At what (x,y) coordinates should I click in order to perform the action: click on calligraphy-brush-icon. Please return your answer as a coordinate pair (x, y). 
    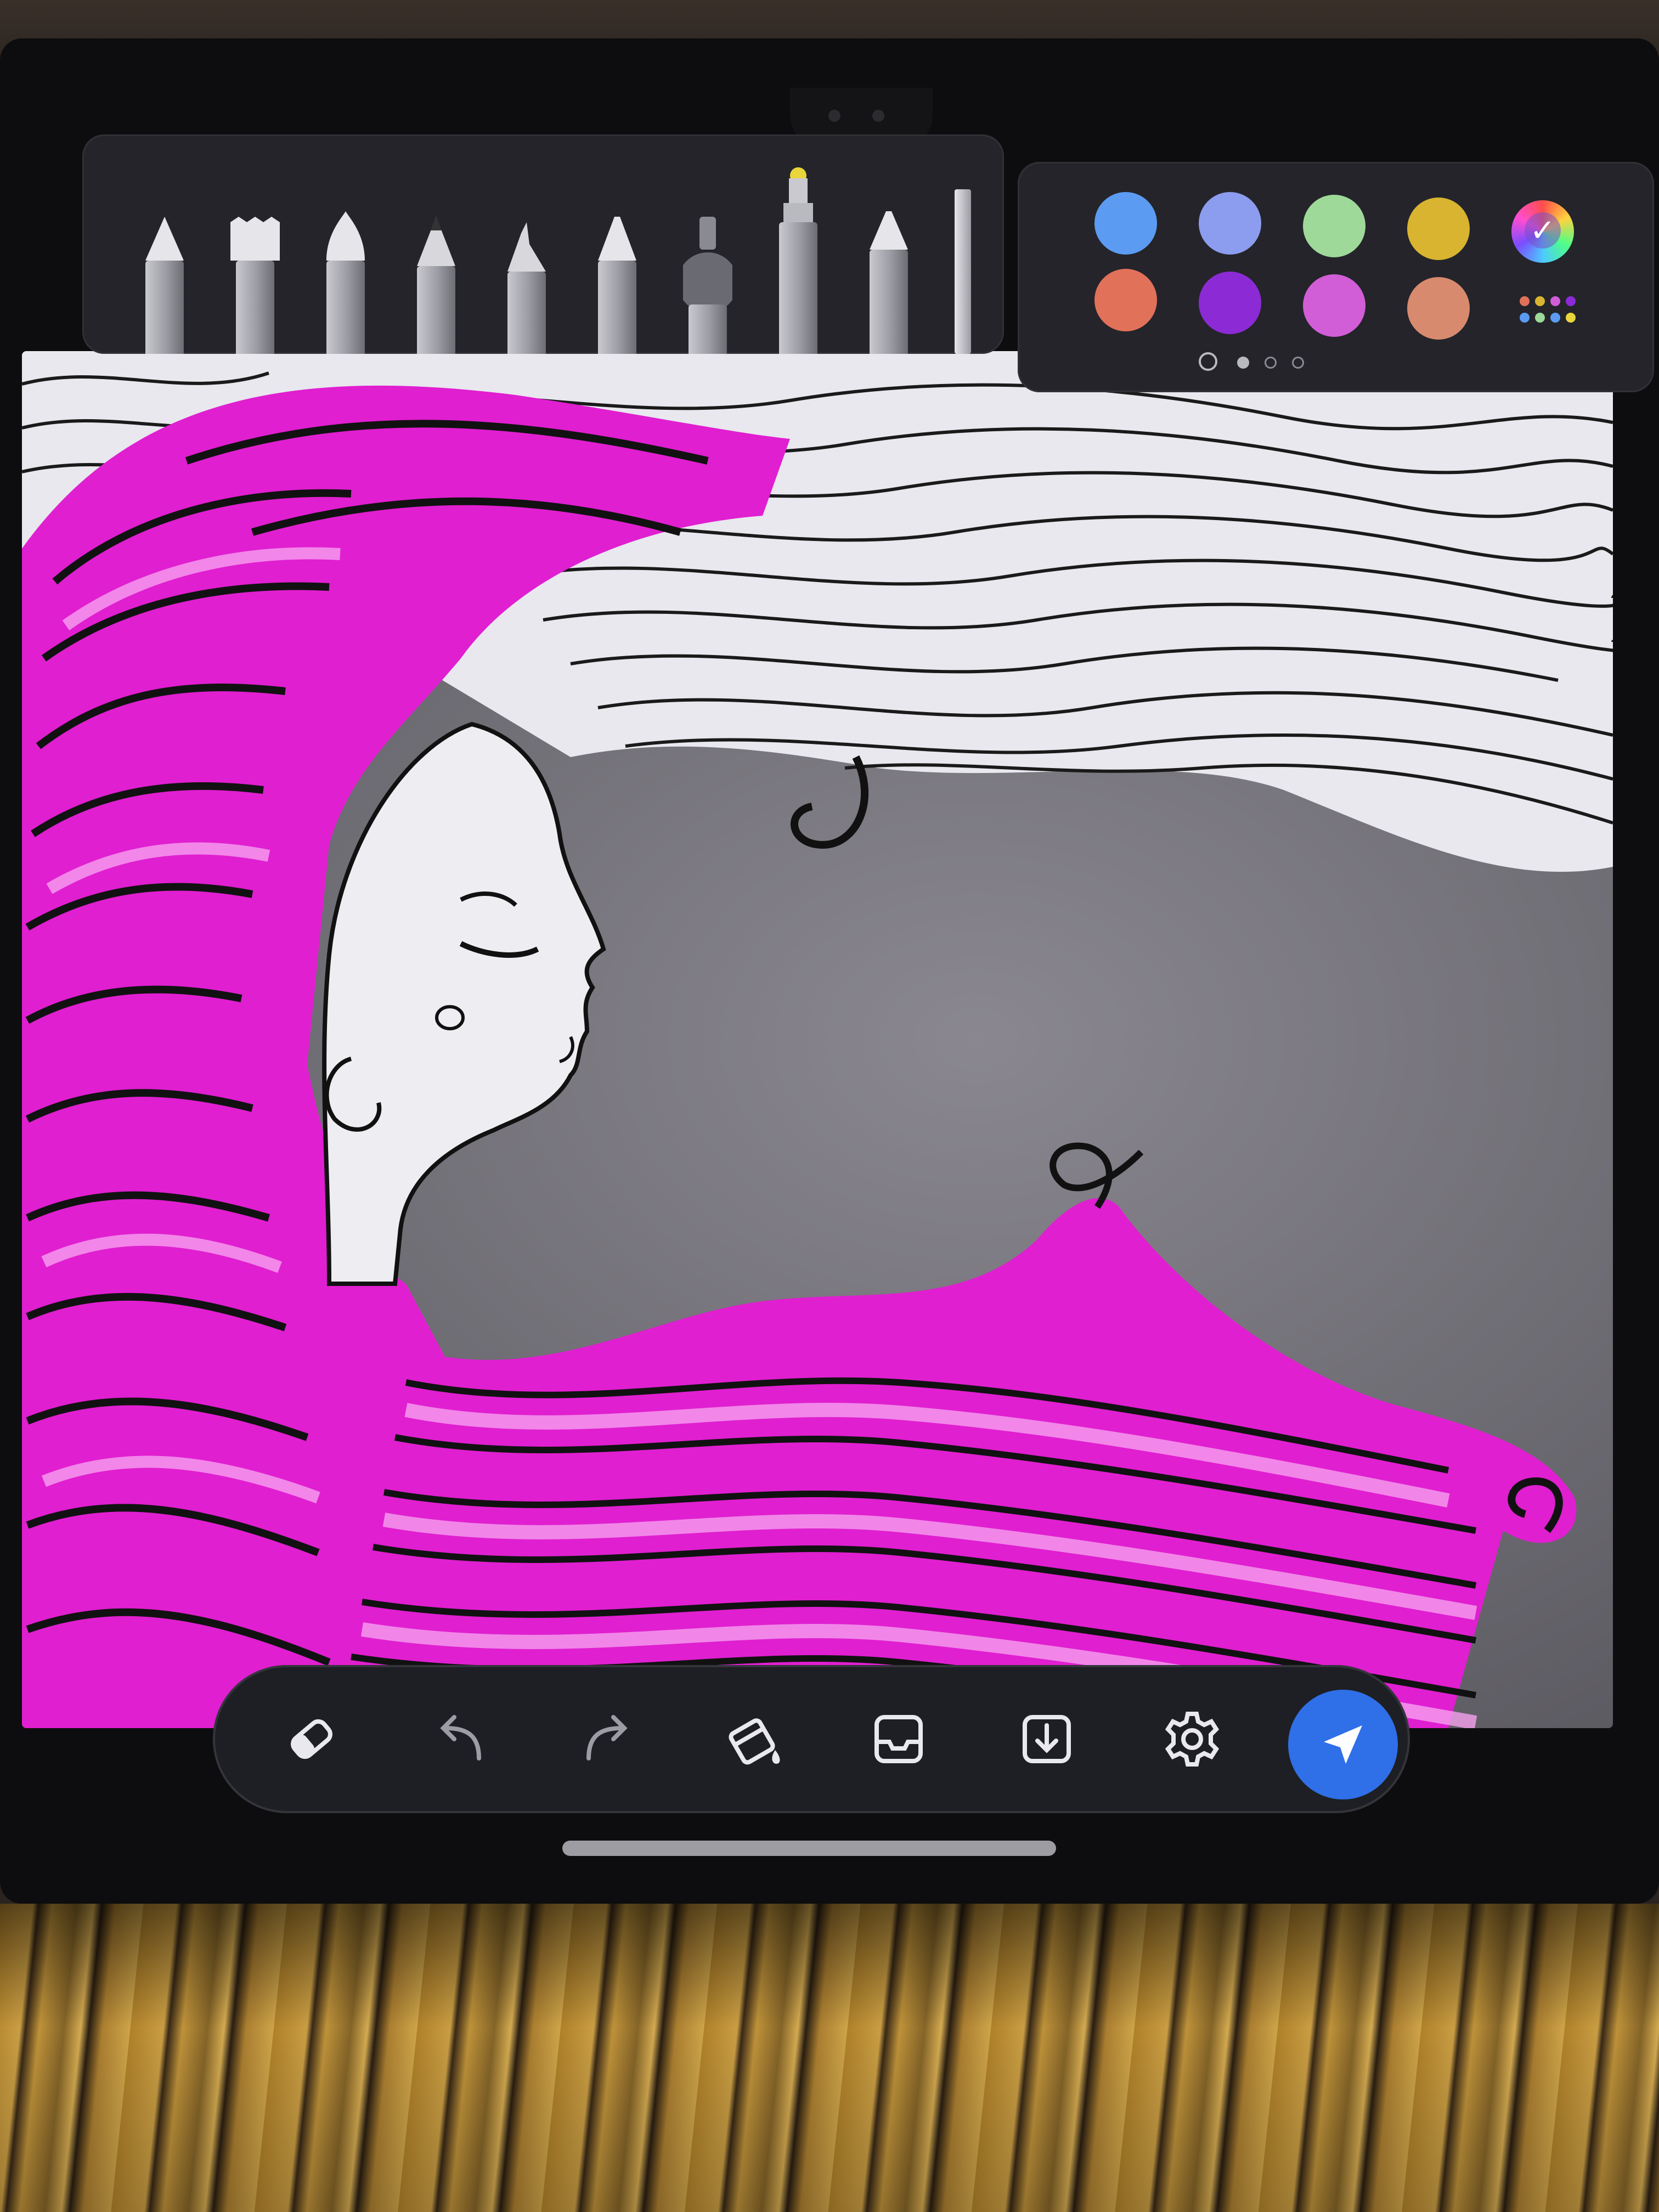
    Looking at the image, I should click on (526, 288).